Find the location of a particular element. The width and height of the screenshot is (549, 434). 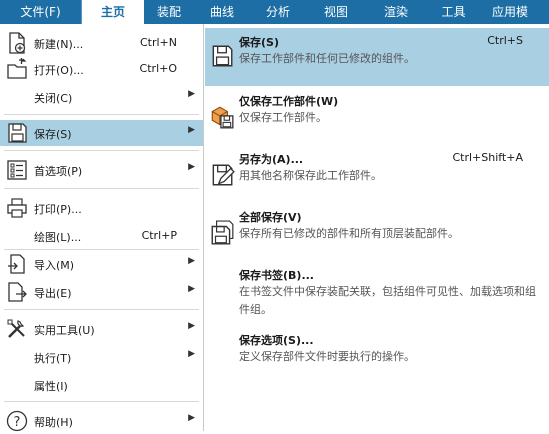

menu-item-label: 导入(M) is located at coordinates (54, 265).